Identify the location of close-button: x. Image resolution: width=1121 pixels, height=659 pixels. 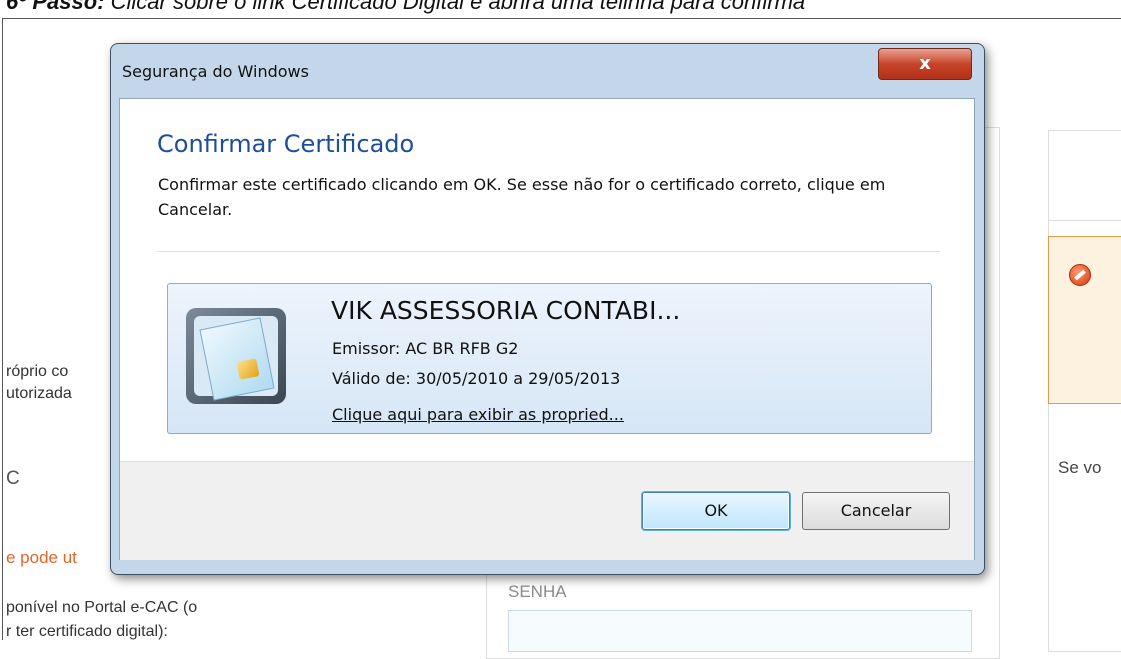
(925, 64).